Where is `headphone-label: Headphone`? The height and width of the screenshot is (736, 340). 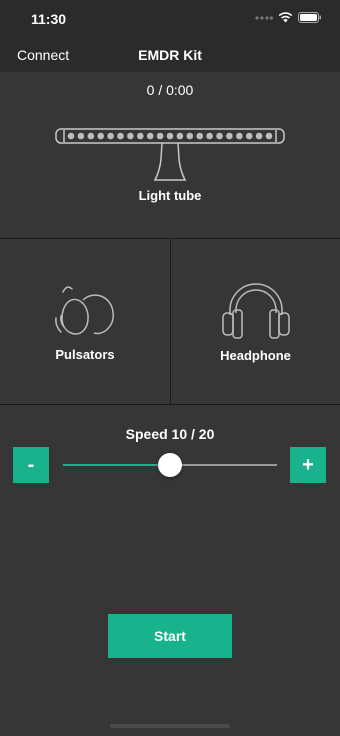 headphone-label: Headphone is located at coordinates (255, 355).